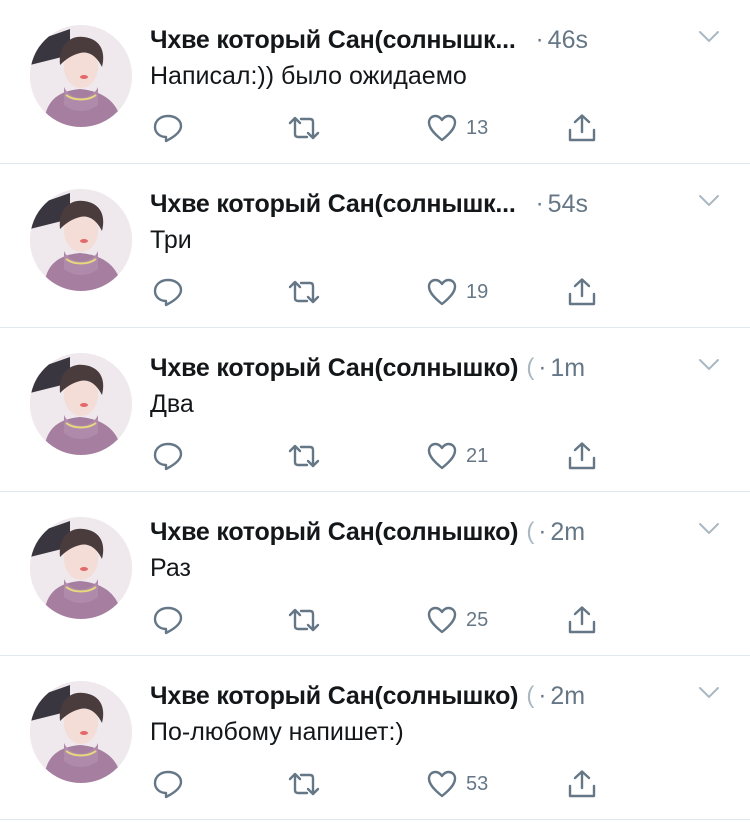 The height and width of the screenshot is (822, 750). Describe the element at coordinates (568, 204) in the screenshot. I see `timestamp: 54s` at that location.